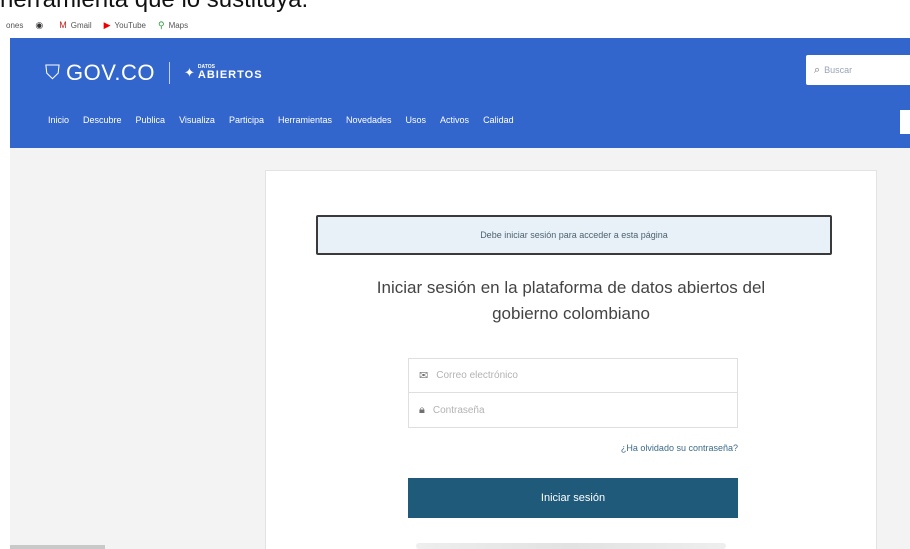 This screenshot has width=910, height=549. What do you see at coordinates (477, 375) in the screenshot?
I see `email-placeholder: Correo electrónico` at bounding box center [477, 375].